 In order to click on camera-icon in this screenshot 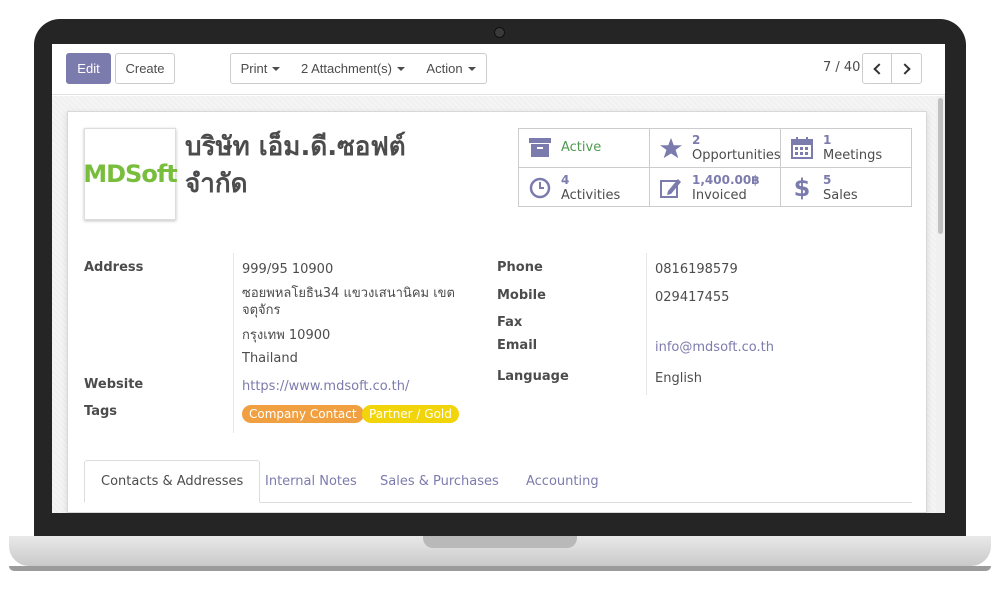, I will do `click(499, 32)`.